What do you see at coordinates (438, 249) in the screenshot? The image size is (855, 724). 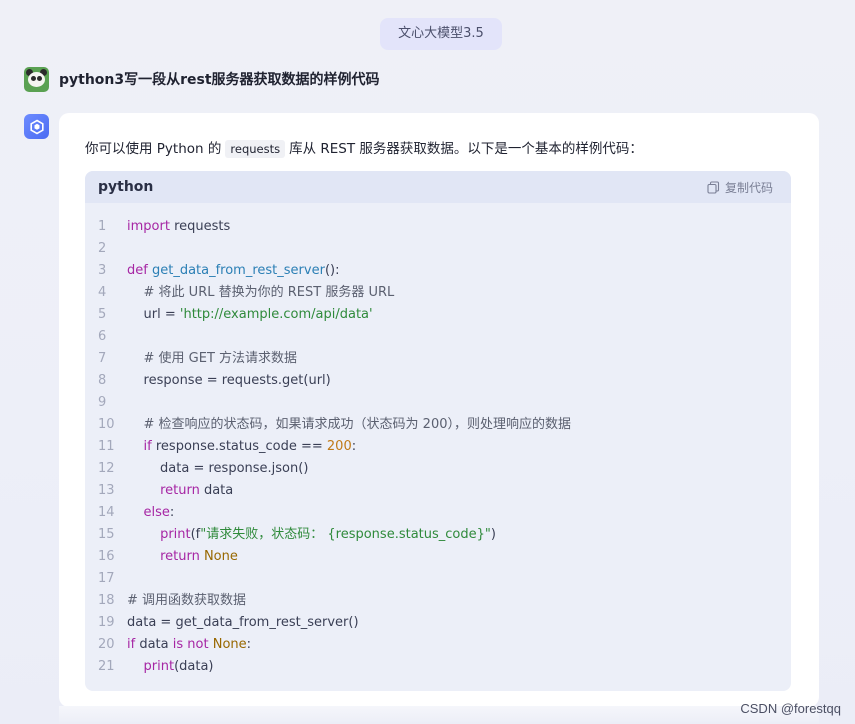 I see `code-line: 2` at bounding box center [438, 249].